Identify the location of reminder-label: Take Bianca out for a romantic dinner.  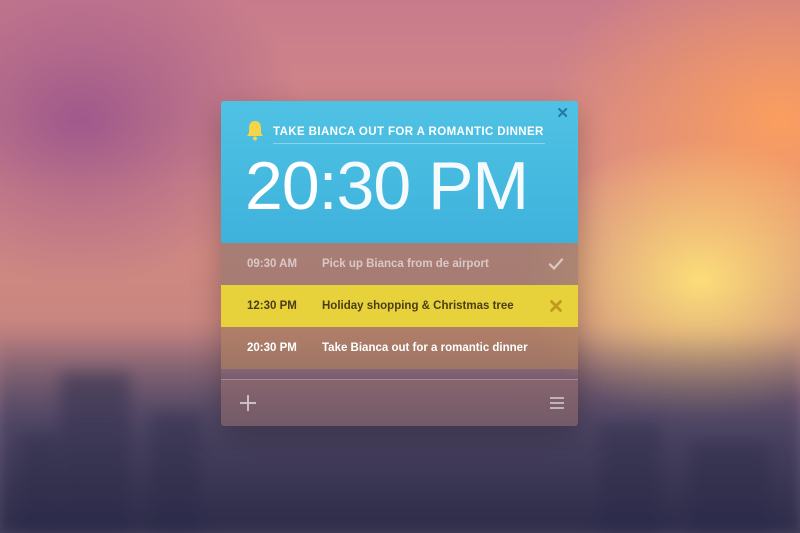
(425, 348).